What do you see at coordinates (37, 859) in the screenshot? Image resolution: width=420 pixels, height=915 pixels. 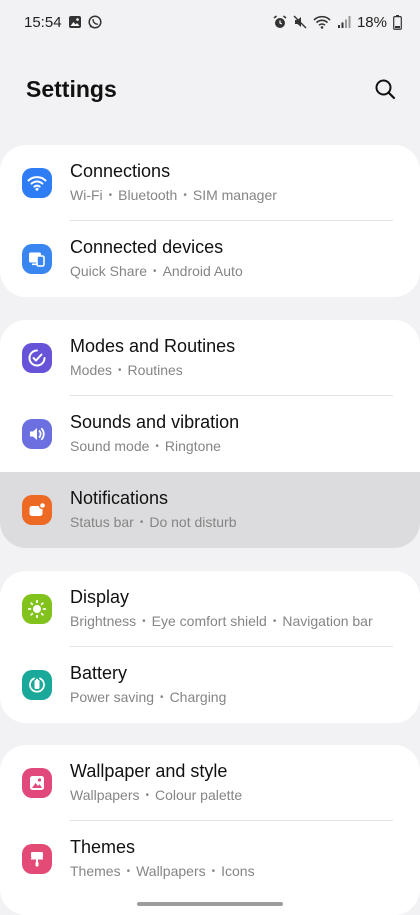 I see `themes-icon` at bounding box center [37, 859].